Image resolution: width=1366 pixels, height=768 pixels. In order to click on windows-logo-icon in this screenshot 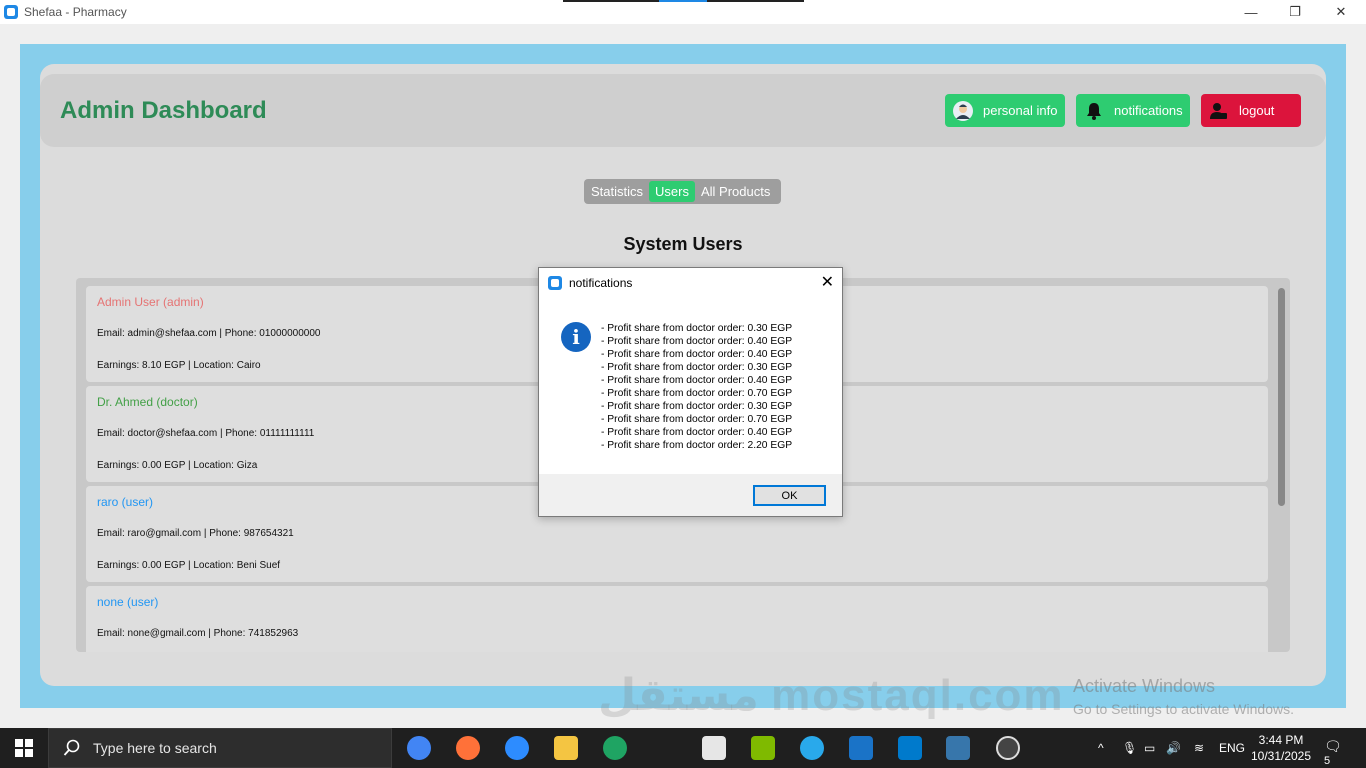, I will do `click(24, 748)`.